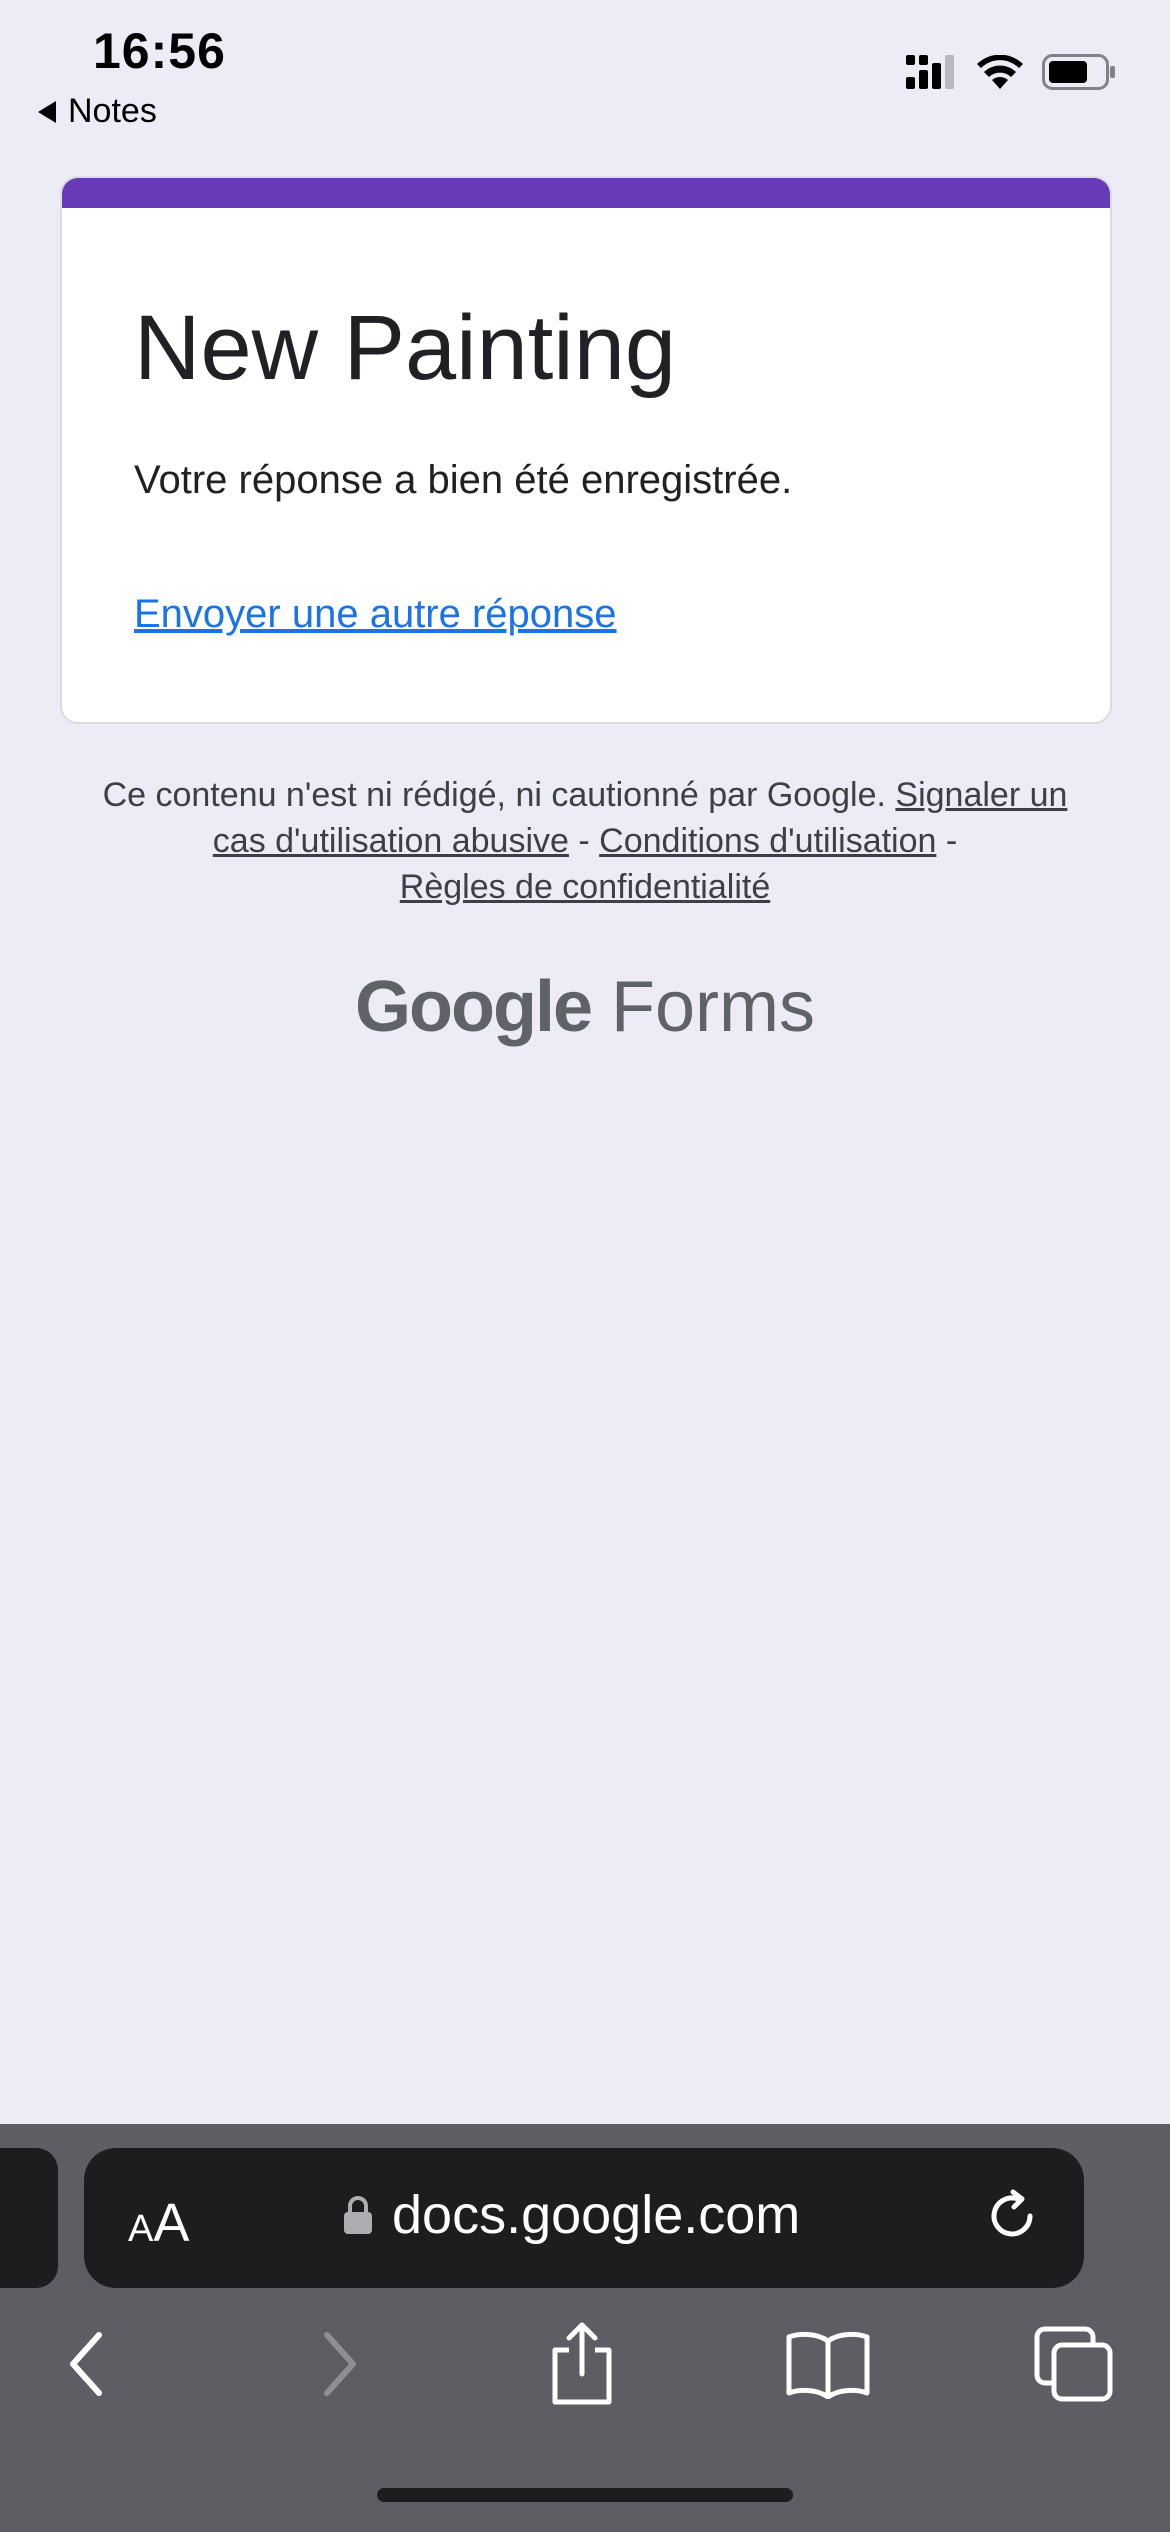 The height and width of the screenshot is (2532, 1170). I want to click on privacy-link: Règles de confidentialité, so click(585, 887).